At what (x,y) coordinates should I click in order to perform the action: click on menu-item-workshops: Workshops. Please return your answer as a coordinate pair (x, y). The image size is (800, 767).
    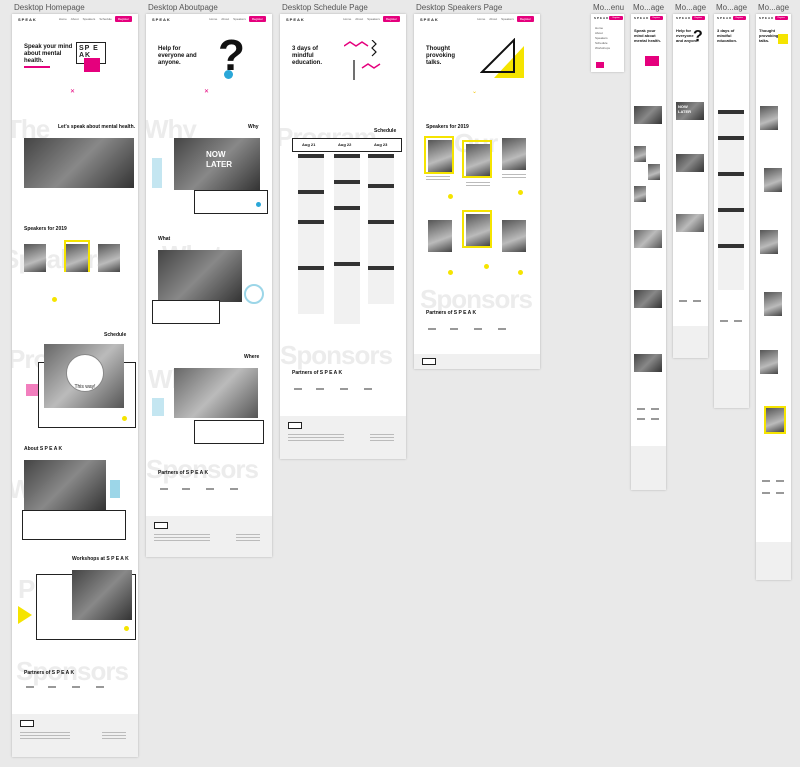
    Looking at the image, I should click on (602, 48).